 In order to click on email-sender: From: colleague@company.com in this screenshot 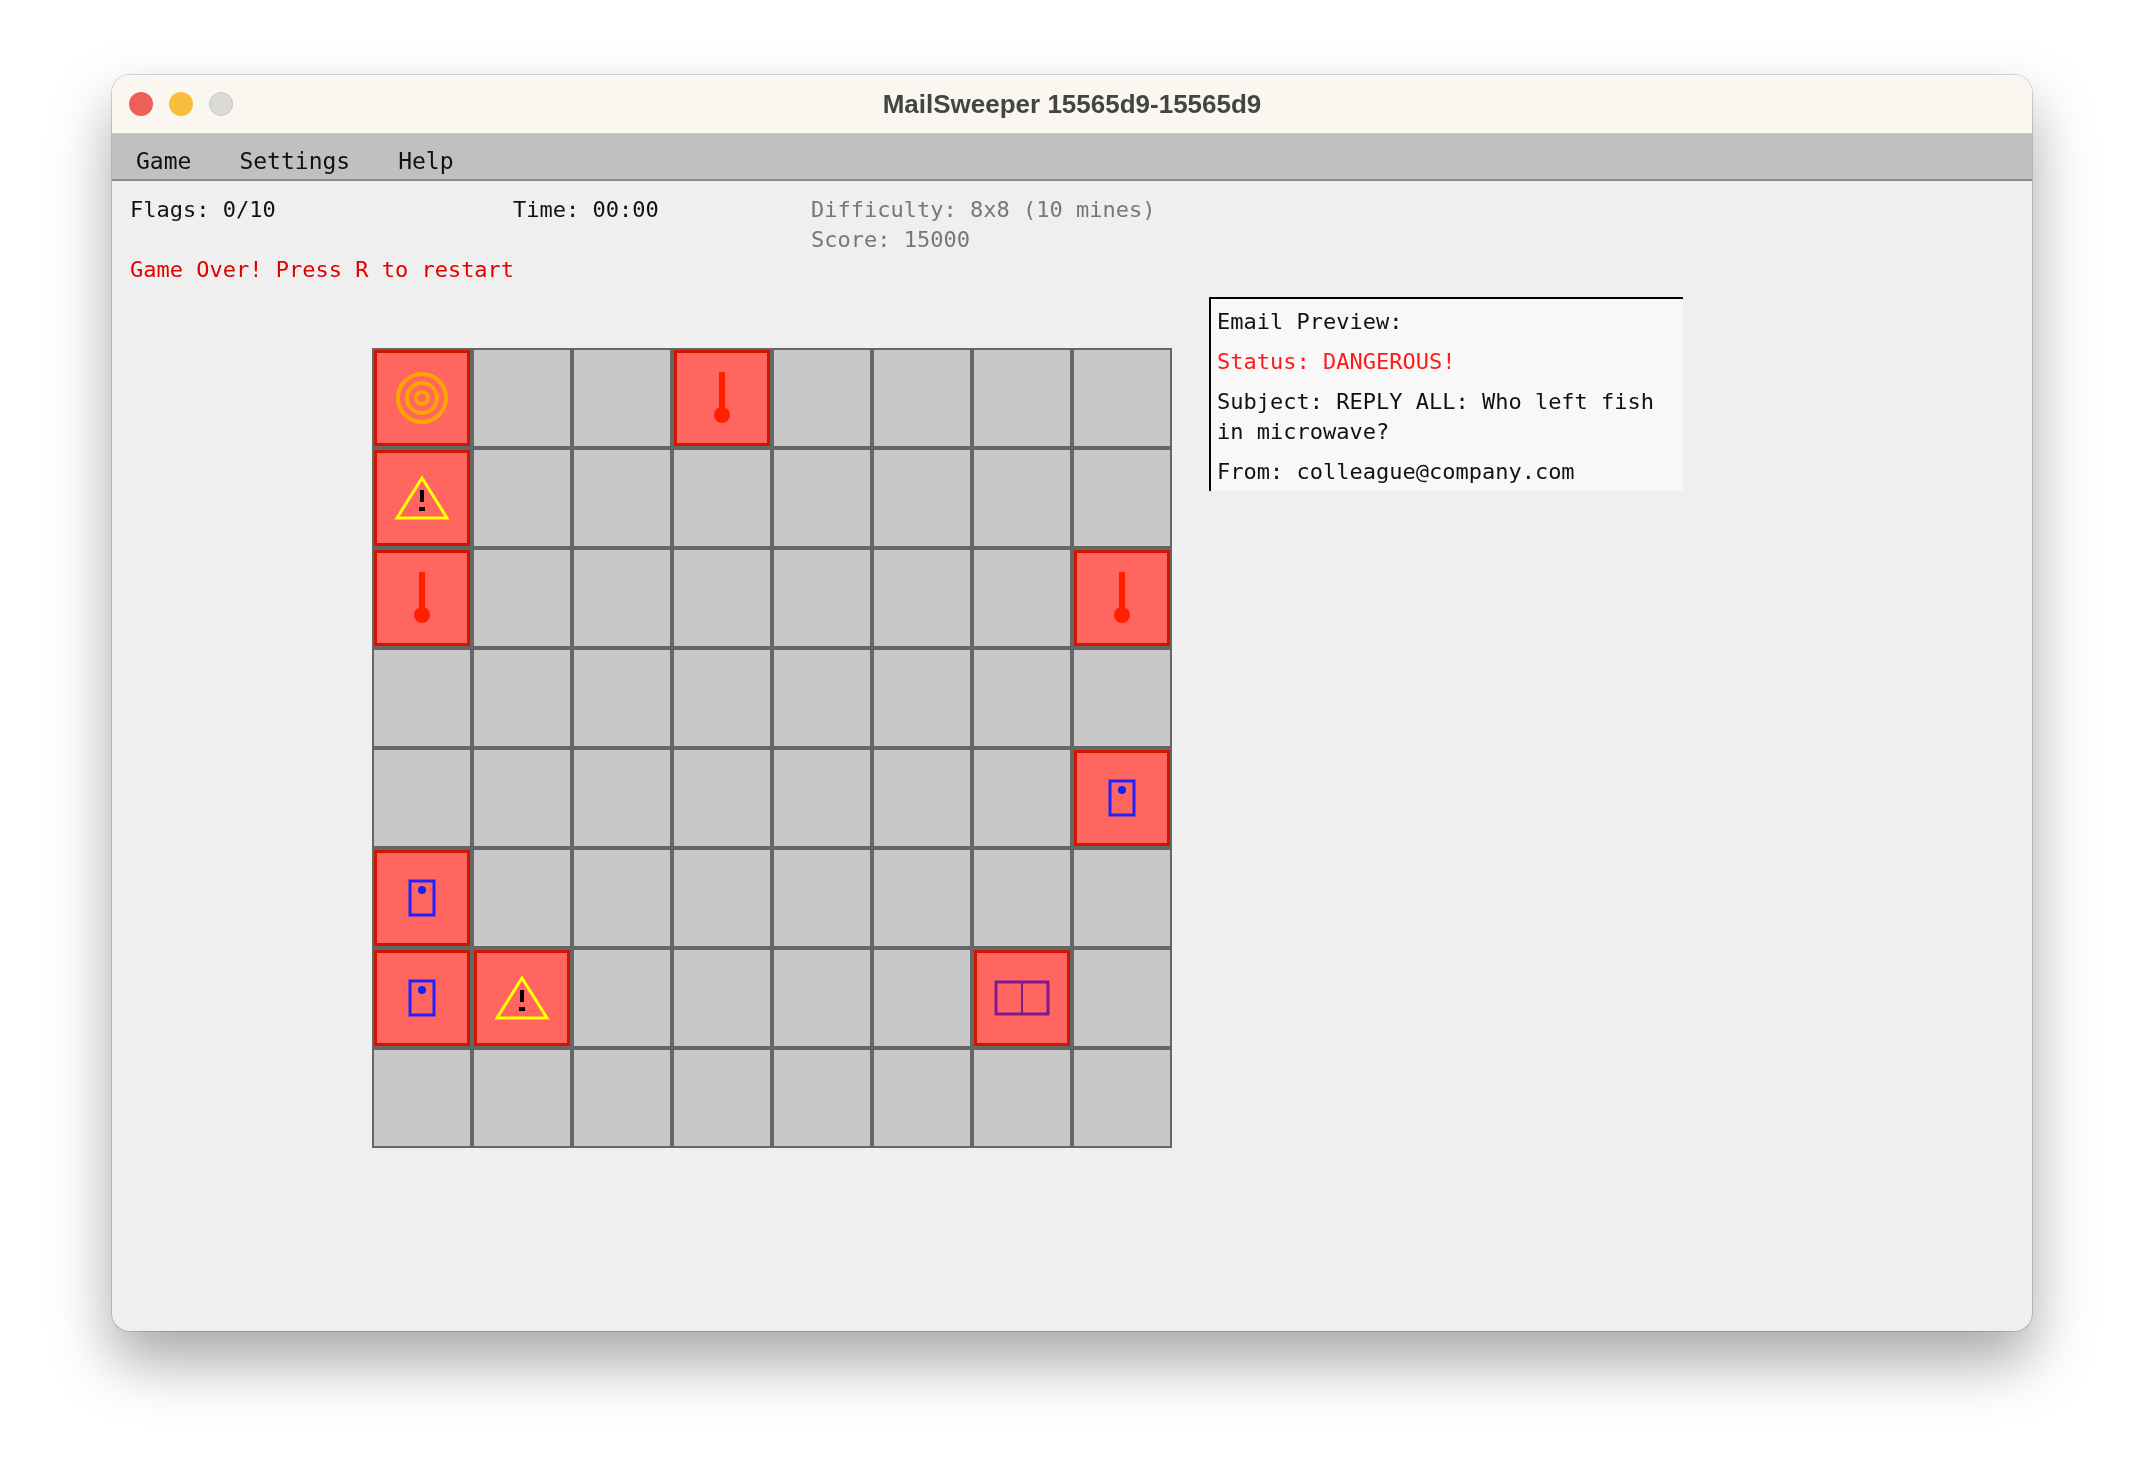, I will do `click(1396, 472)`.